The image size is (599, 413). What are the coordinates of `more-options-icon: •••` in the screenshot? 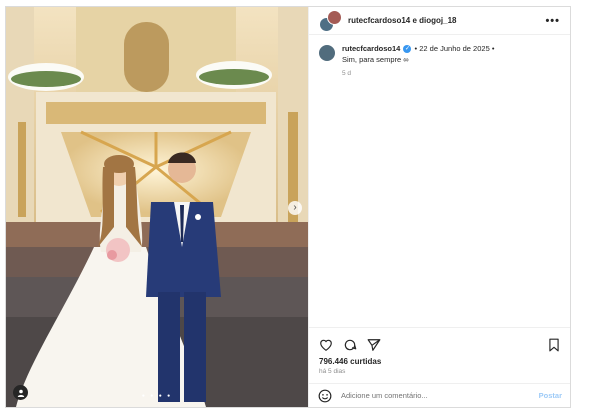 It's located at (552, 21).